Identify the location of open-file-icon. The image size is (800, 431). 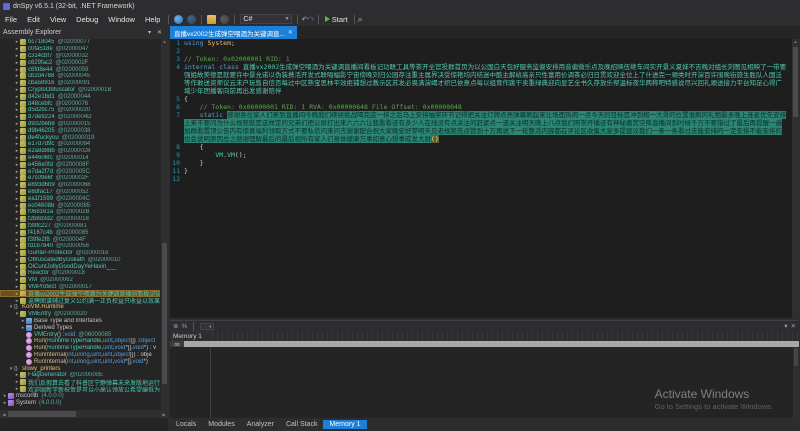
(212, 19).